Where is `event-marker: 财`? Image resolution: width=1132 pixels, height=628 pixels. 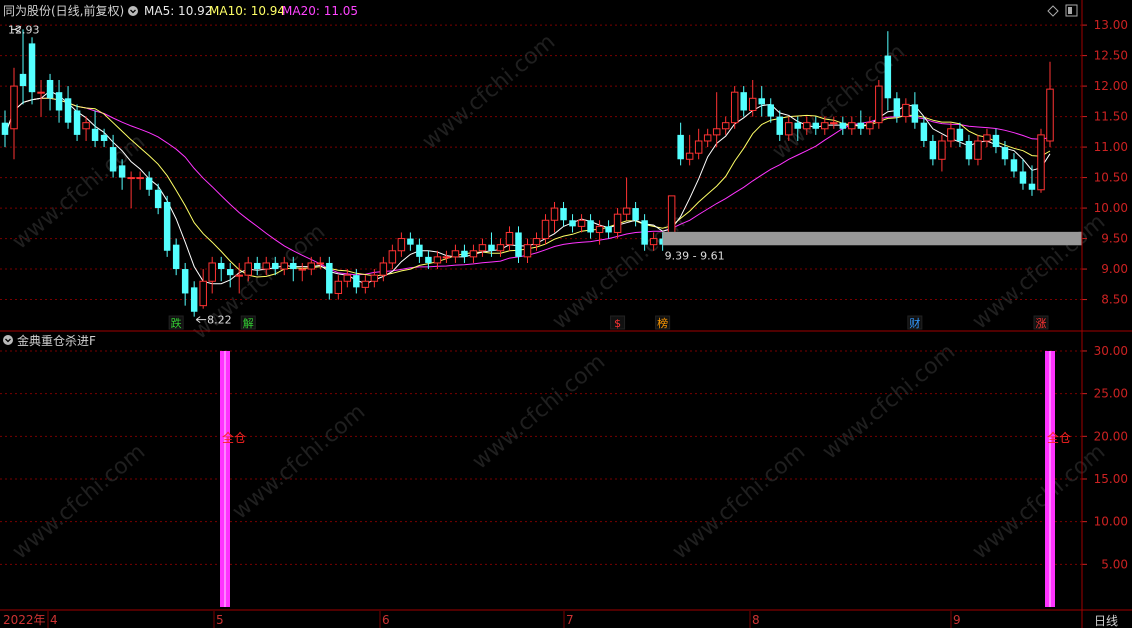 event-marker: 财 is located at coordinates (915, 322).